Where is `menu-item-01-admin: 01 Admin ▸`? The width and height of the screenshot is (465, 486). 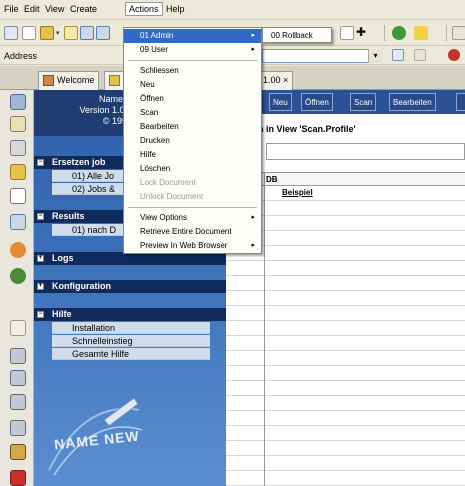
menu-item-01-admin: 01 Admin ▸ is located at coordinates (192, 36).